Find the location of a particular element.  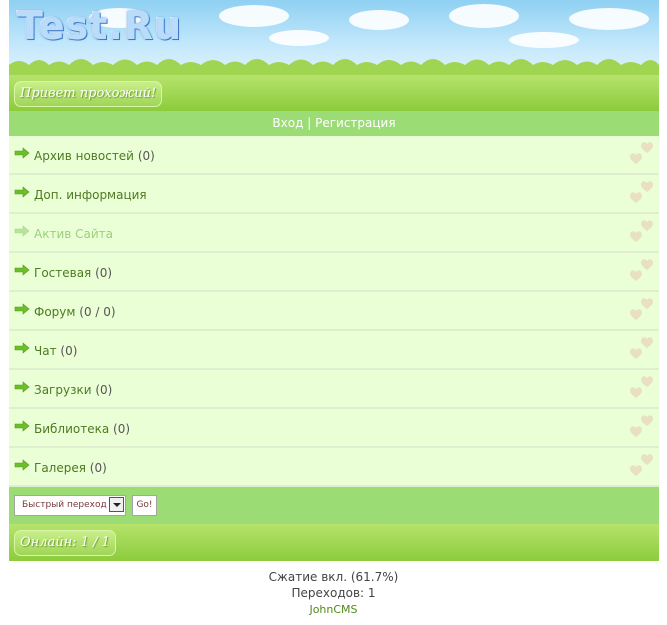

menu-item: Галерея (0) is located at coordinates (334, 467).